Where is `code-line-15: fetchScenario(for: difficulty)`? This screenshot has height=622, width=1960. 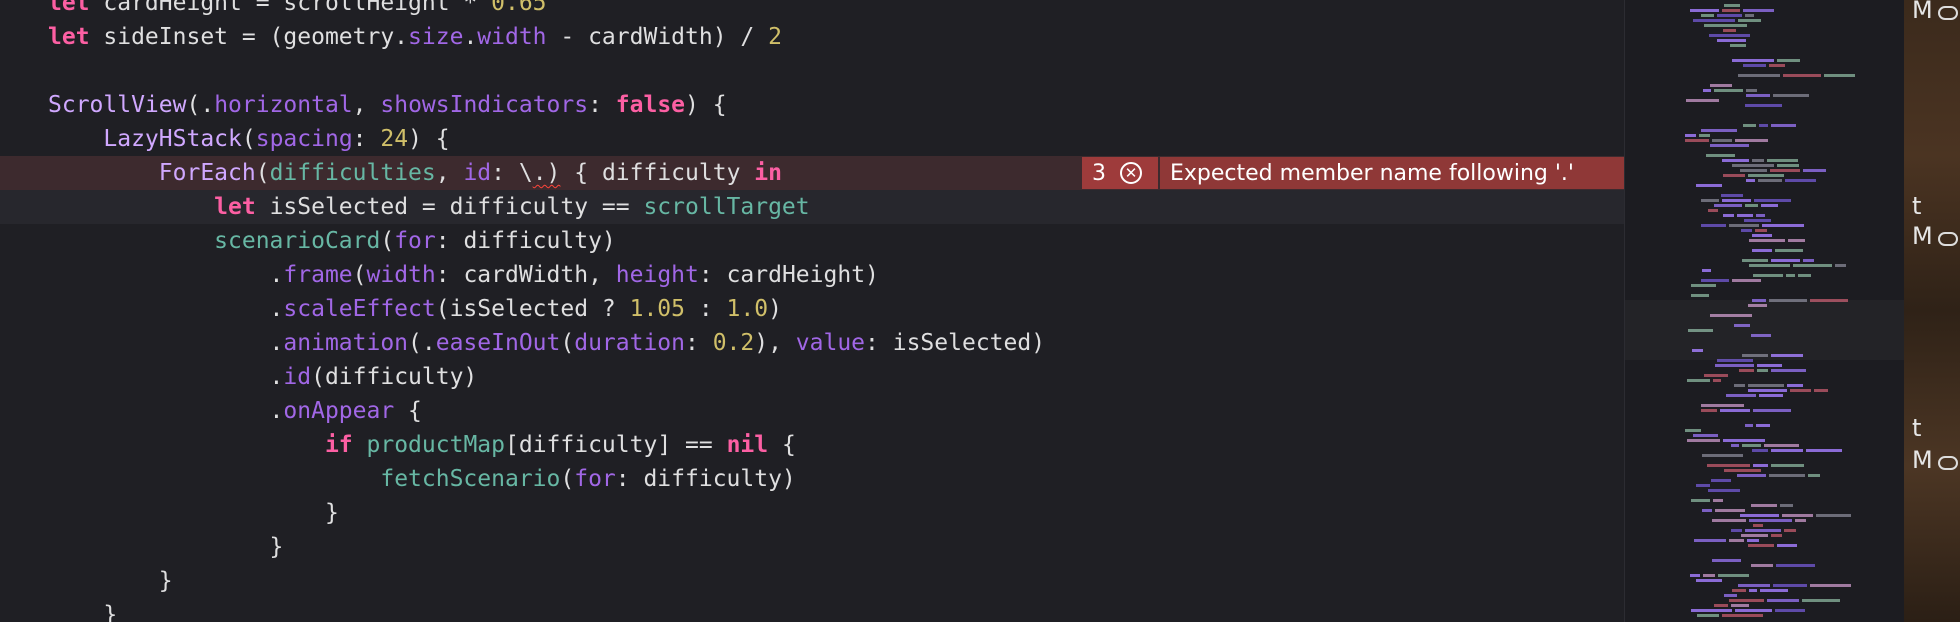 code-line-15: fetchScenario(for: difficulty) is located at coordinates (812, 479).